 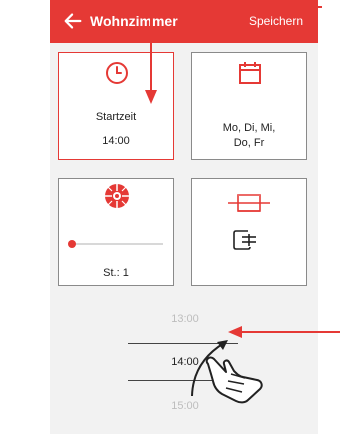 I want to click on start-time-card: Startzeit 14:00, so click(x=116, y=106).